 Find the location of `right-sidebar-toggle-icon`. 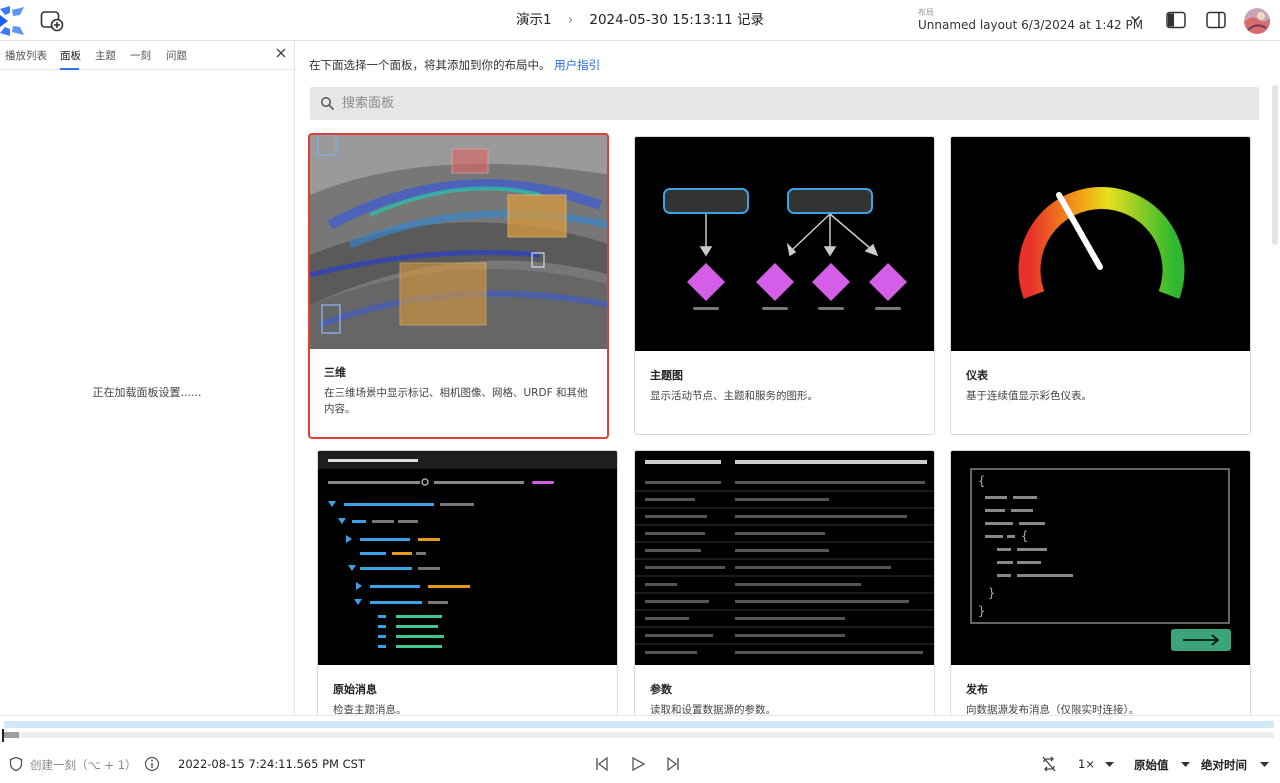

right-sidebar-toggle-icon is located at coordinates (1216, 20).